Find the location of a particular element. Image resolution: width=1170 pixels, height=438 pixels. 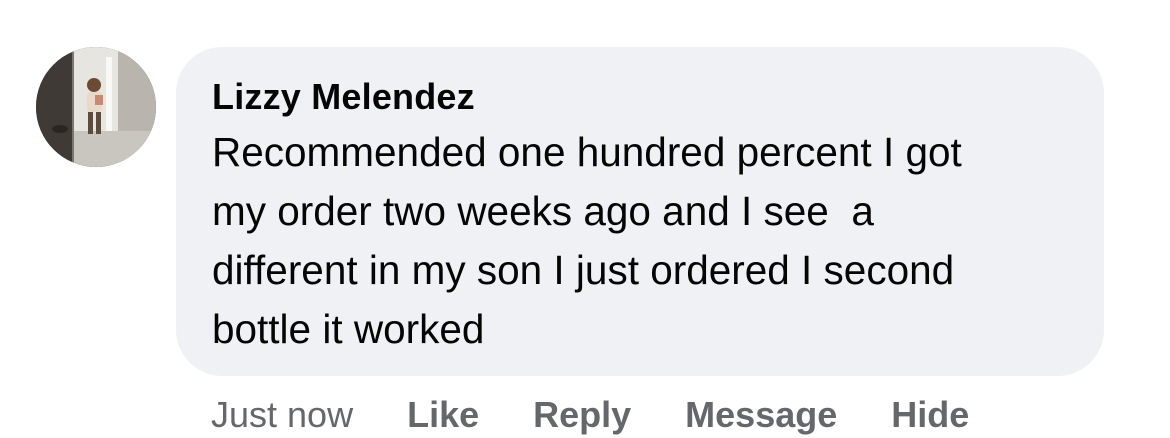

like-button: Like is located at coordinates (443, 415).